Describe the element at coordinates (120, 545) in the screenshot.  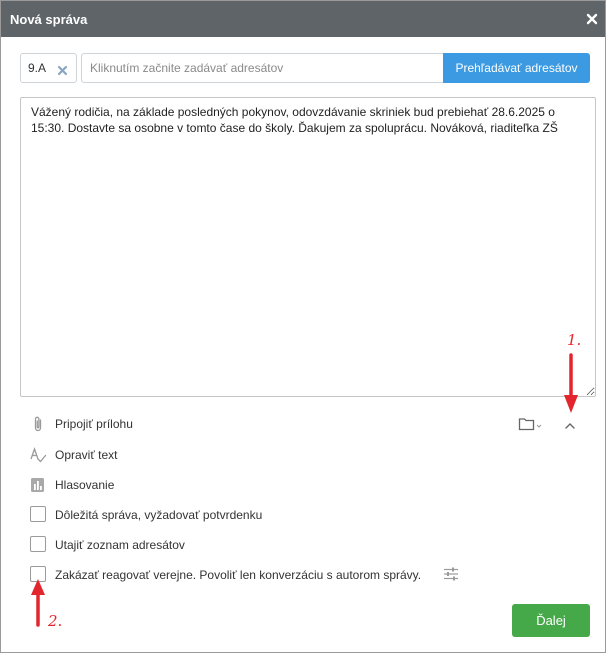
I see `hide-recipients-label: Utajiť zoznam adresátov` at that location.